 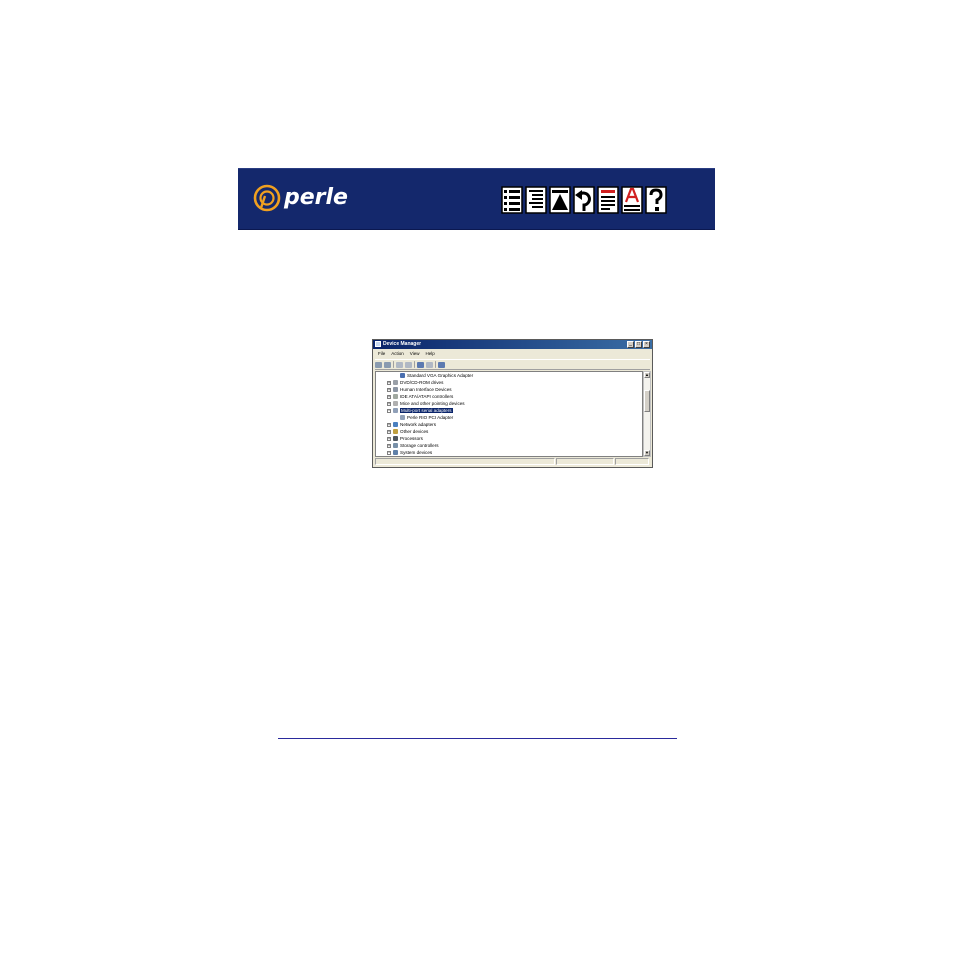 What do you see at coordinates (560, 200) in the screenshot?
I see `top-icon` at bounding box center [560, 200].